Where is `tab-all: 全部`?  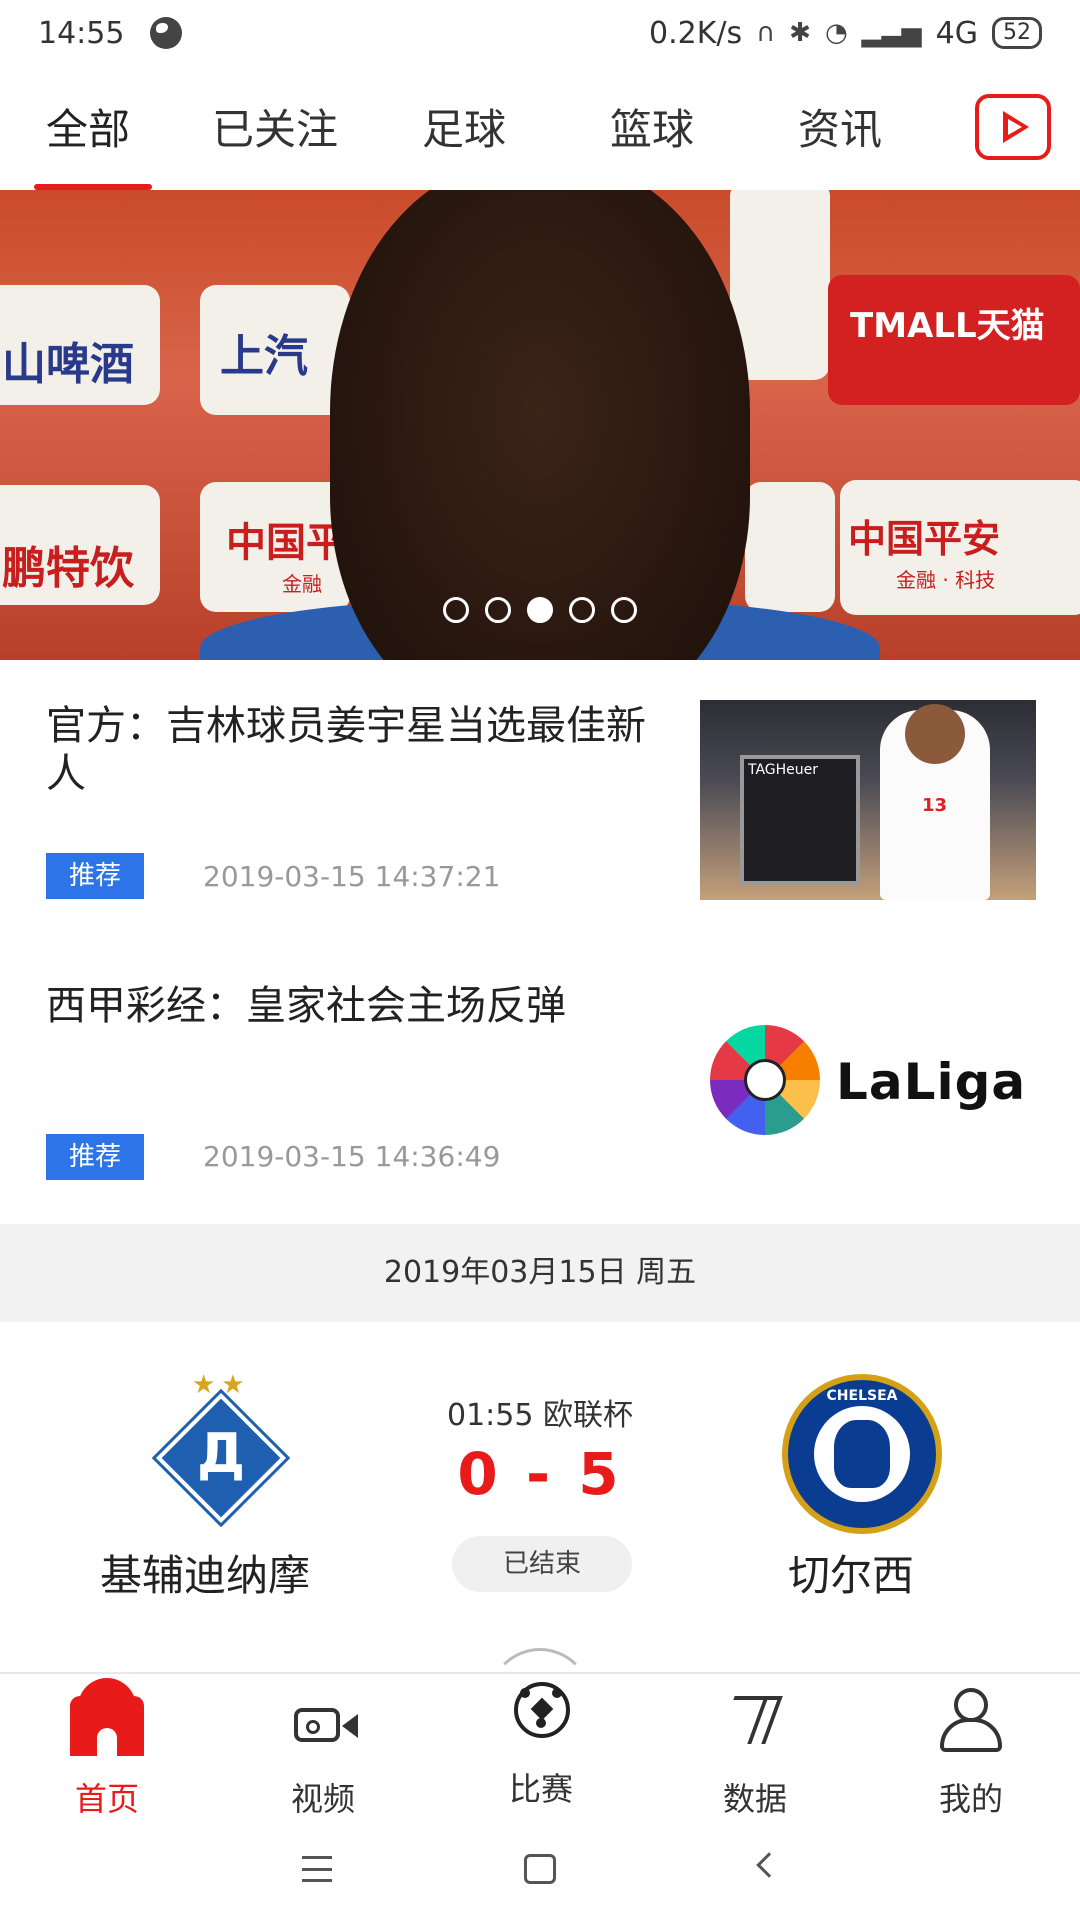 tab-all: 全部 is located at coordinates (88, 126).